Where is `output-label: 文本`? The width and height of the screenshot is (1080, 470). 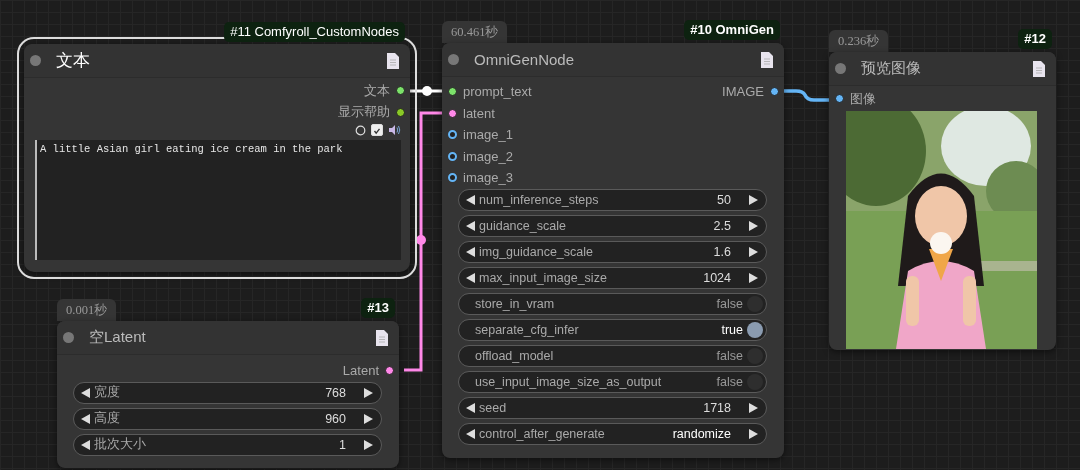 output-label: 文本 is located at coordinates (377, 90).